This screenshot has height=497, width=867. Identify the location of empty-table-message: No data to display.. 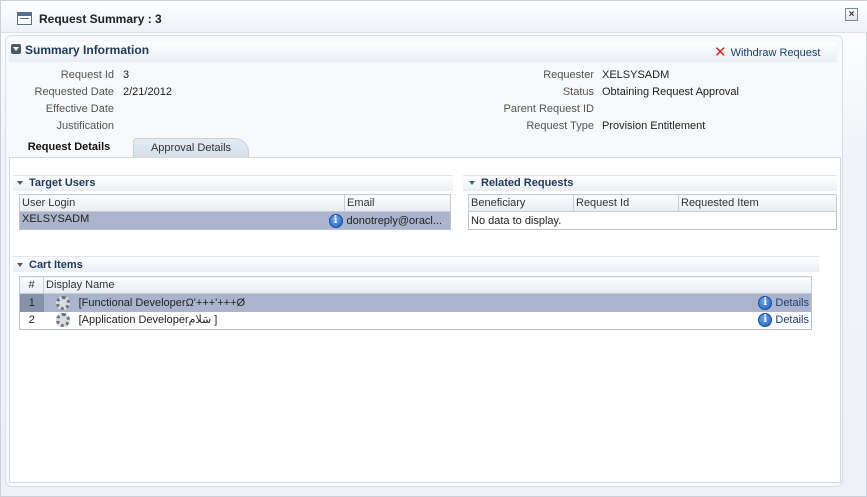
(516, 220).